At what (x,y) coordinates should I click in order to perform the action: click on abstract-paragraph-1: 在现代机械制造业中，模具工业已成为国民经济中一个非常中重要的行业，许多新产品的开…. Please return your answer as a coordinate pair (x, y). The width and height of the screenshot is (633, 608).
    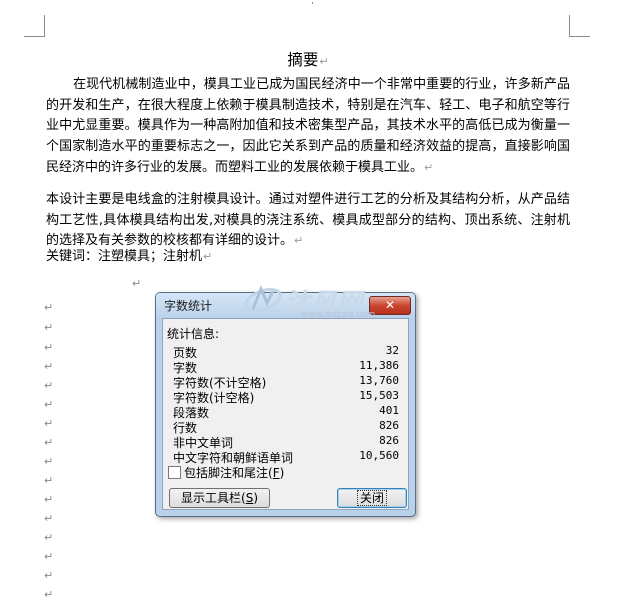
    Looking at the image, I should click on (308, 126).